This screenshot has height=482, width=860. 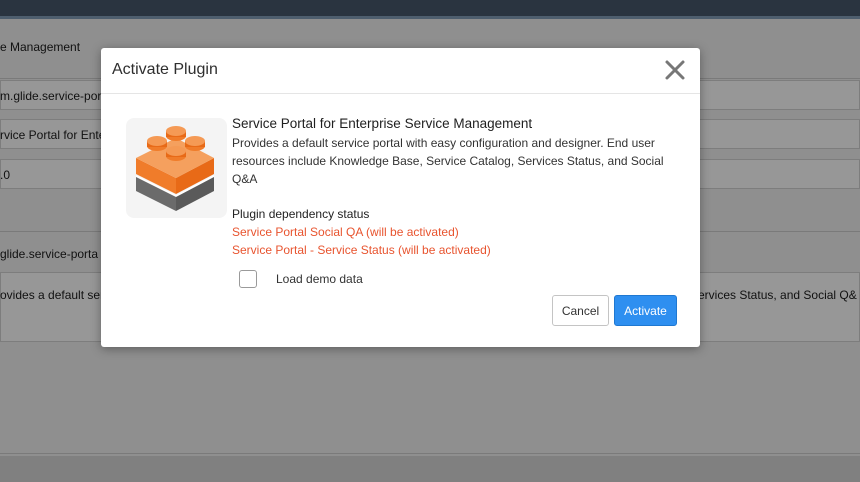 I want to click on bg-field-id: m.glide.service-por, so click(x=51, y=96).